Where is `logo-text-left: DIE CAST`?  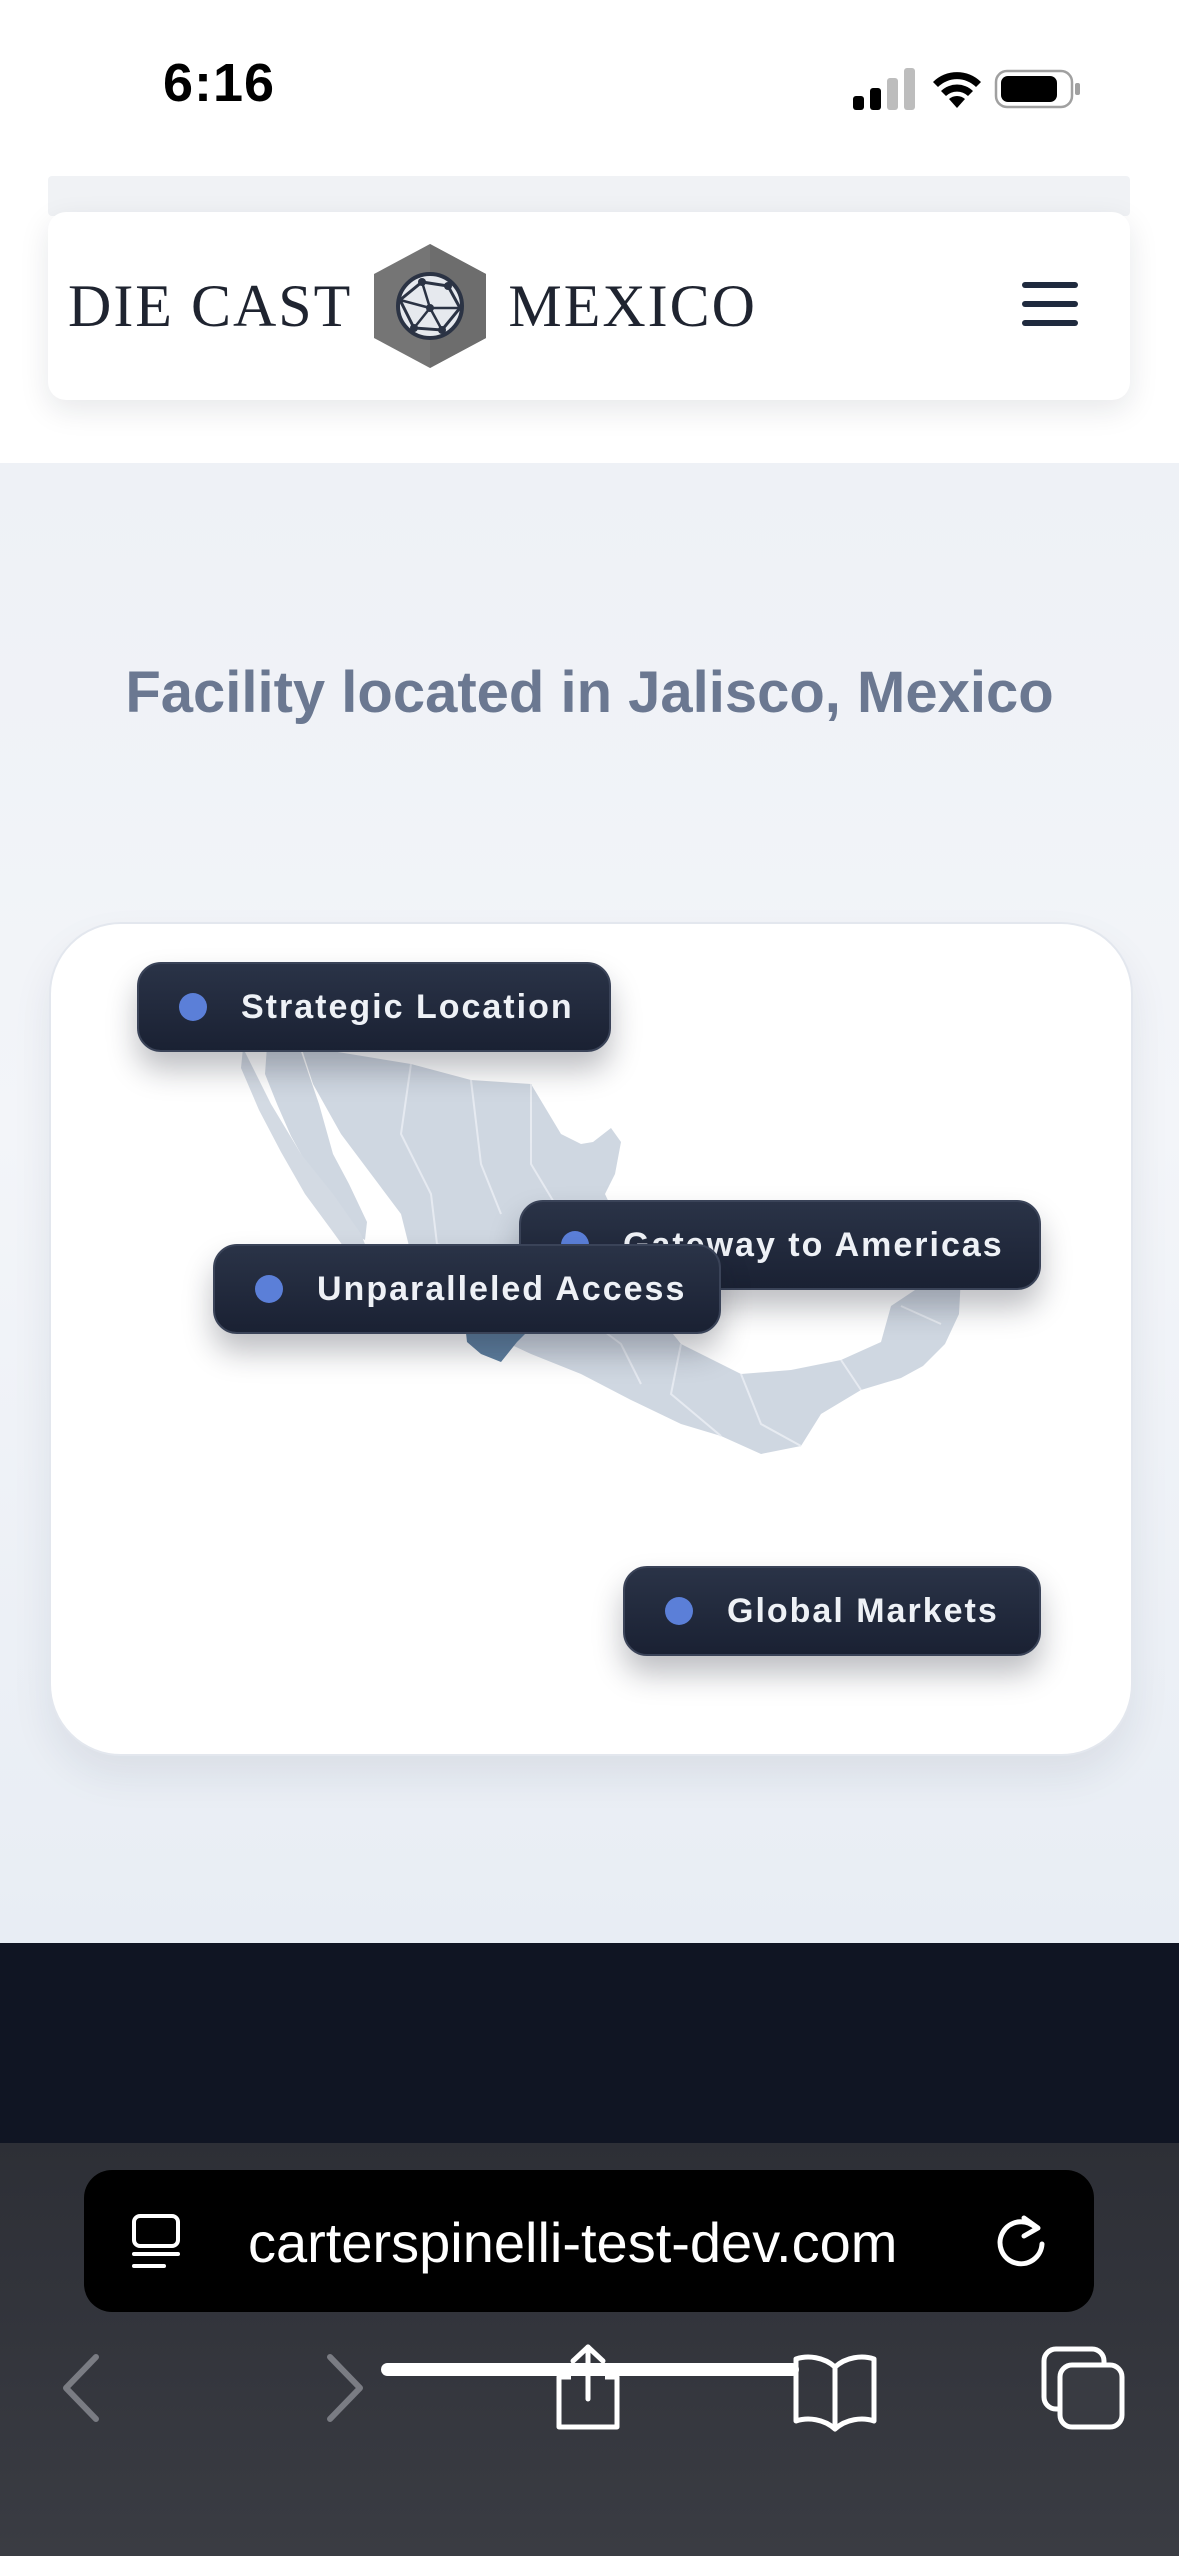
logo-text-left: DIE CAST is located at coordinates (210, 305).